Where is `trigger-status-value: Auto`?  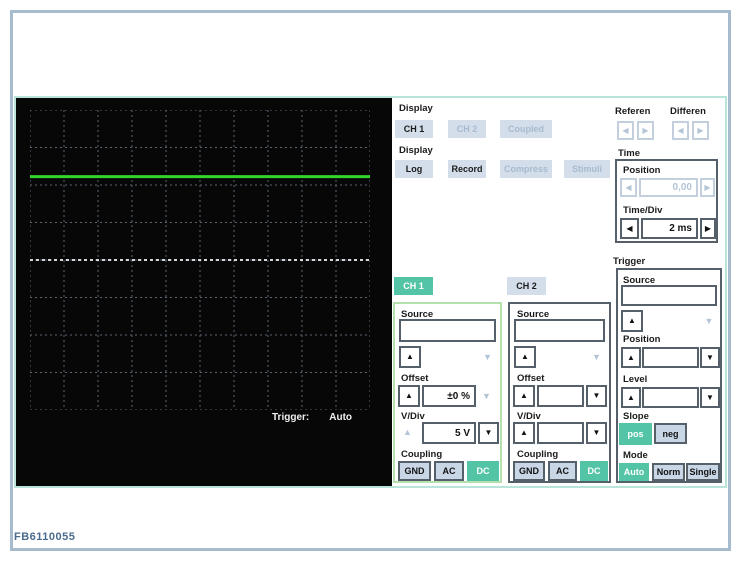
trigger-status-value: Auto is located at coordinates (341, 417).